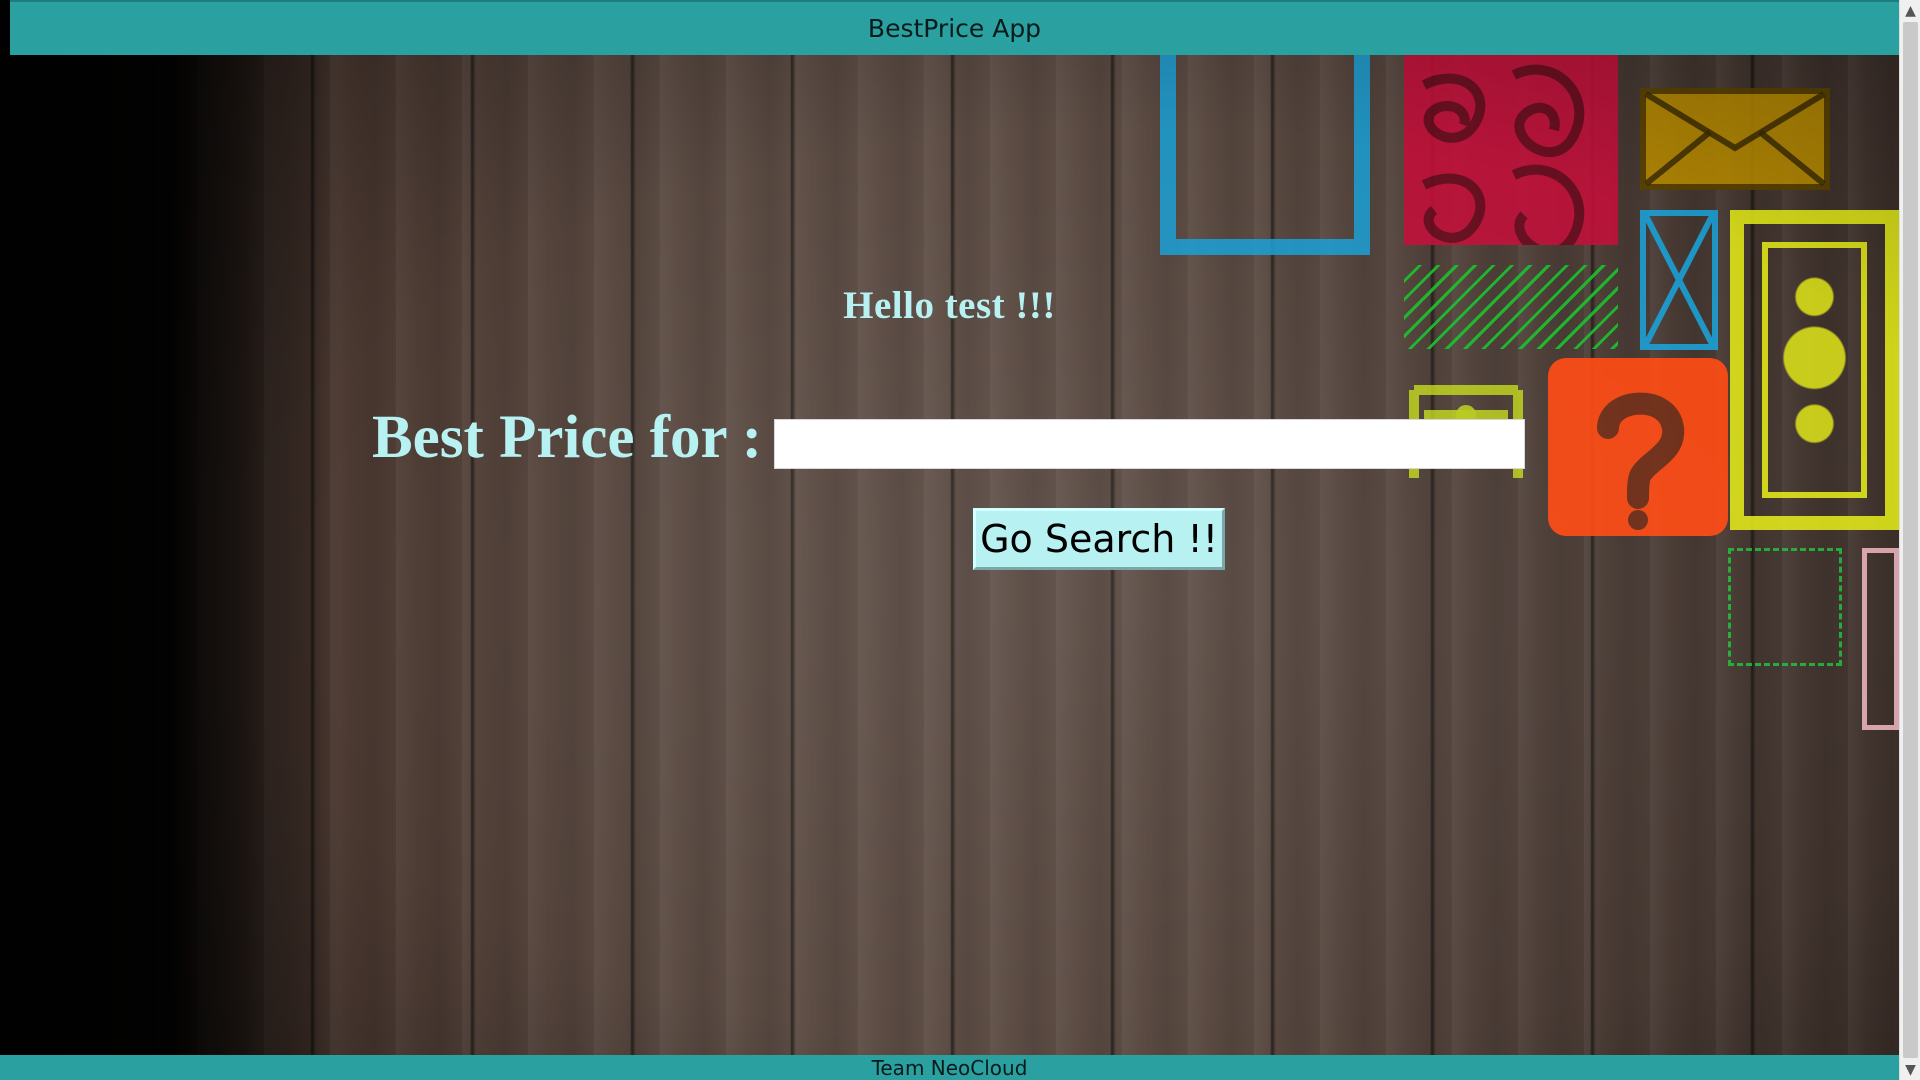 The width and height of the screenshot is (1920, 1080). Describe the element at coordinates (1511, 150) in the screenshot. I see `decorative-red-pattern` at that location.